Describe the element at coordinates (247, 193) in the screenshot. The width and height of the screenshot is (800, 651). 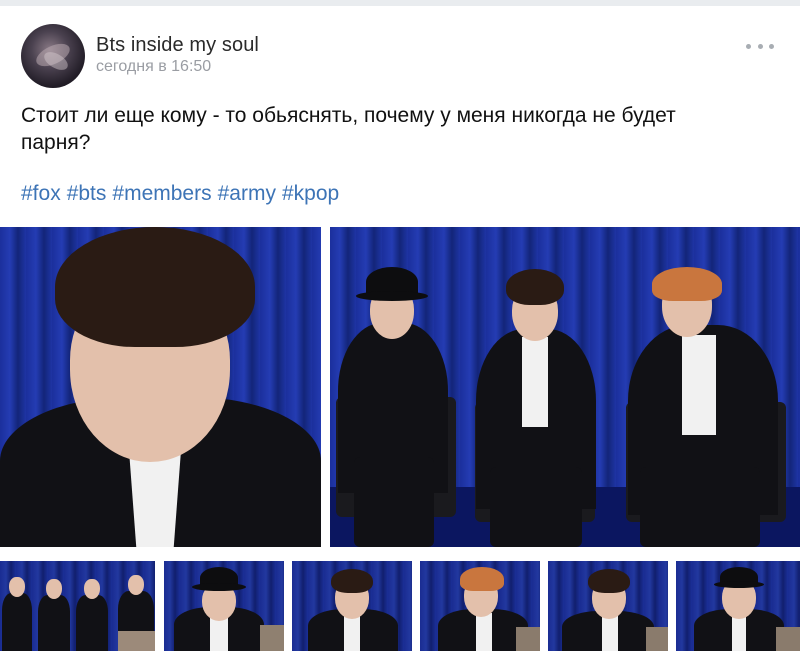
I see `hashtag-link: #army` at that location.